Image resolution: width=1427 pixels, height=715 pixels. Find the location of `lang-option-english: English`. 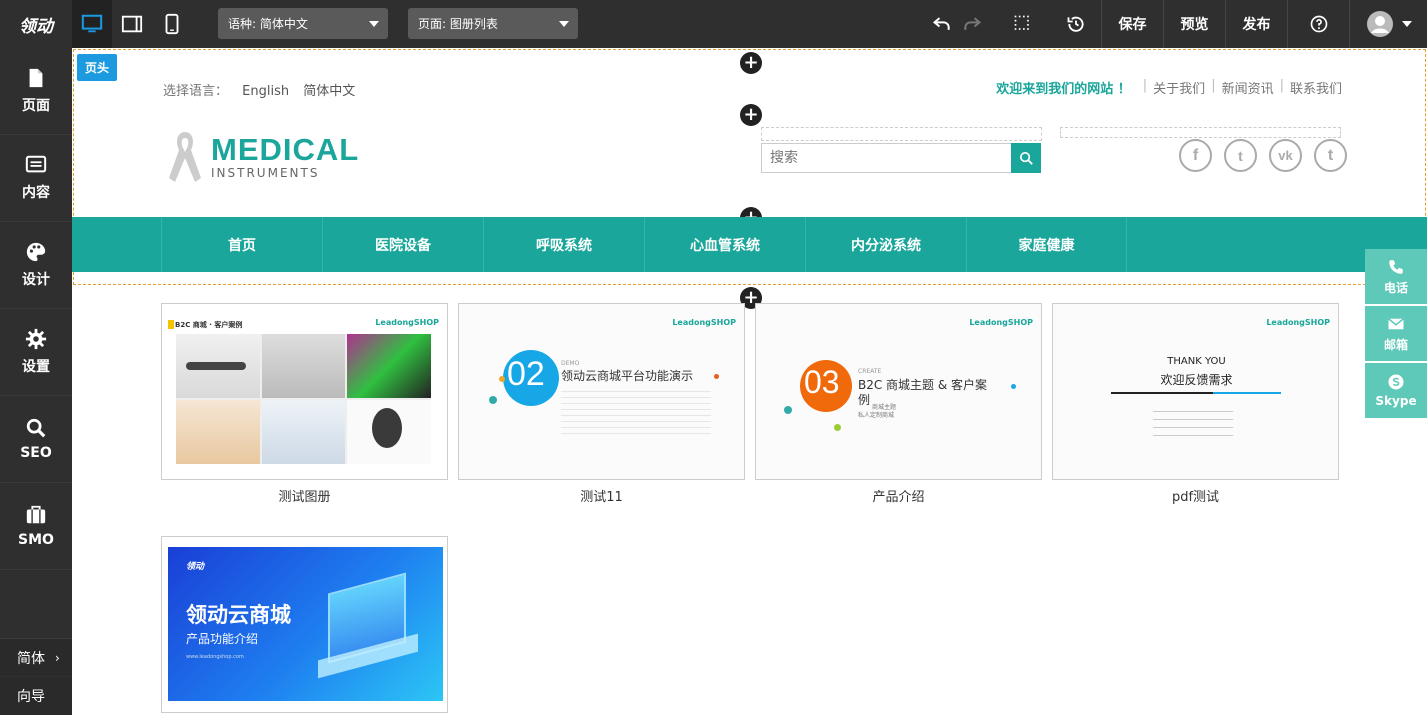

lang-option-english: English is located at coordinates (265, 91).